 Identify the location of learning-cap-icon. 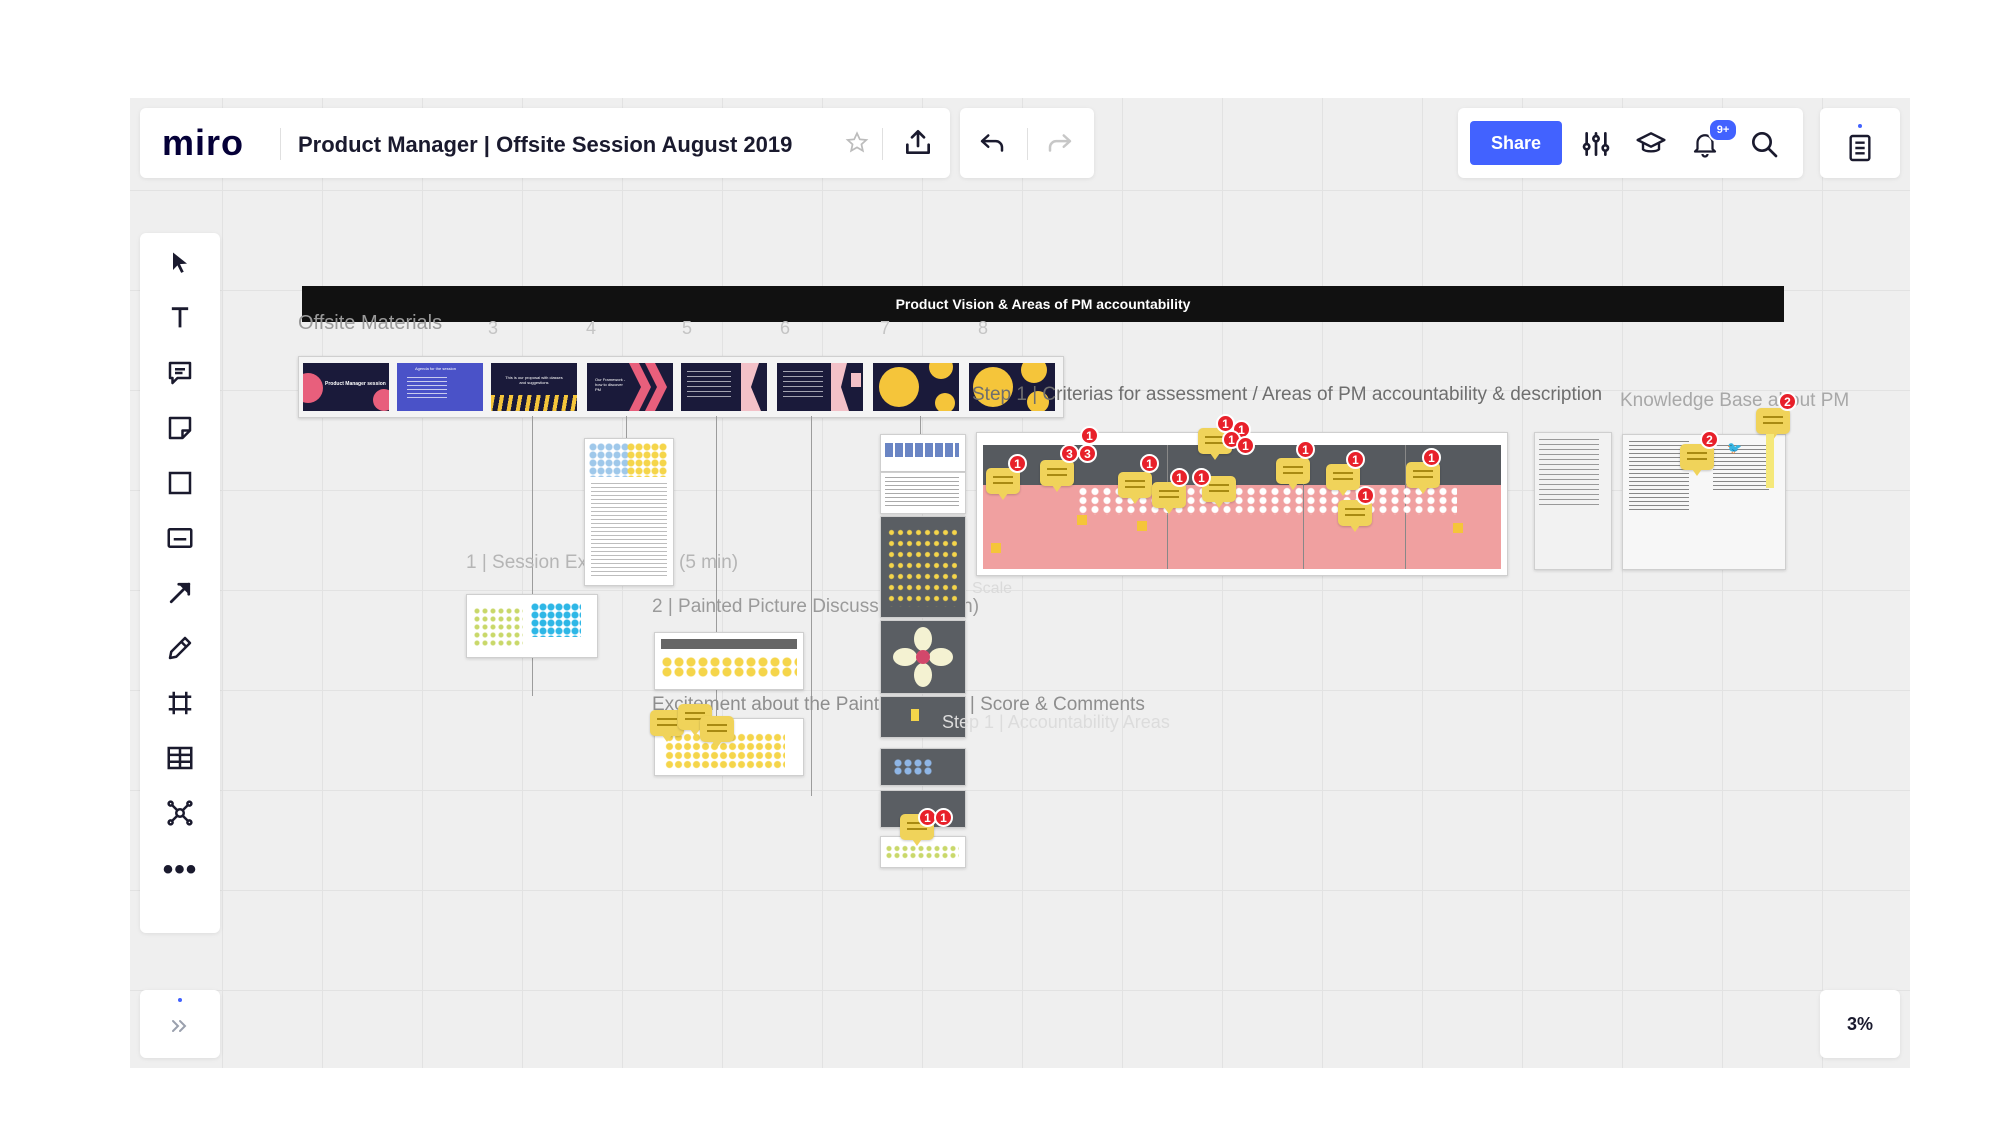
(1651, 146).